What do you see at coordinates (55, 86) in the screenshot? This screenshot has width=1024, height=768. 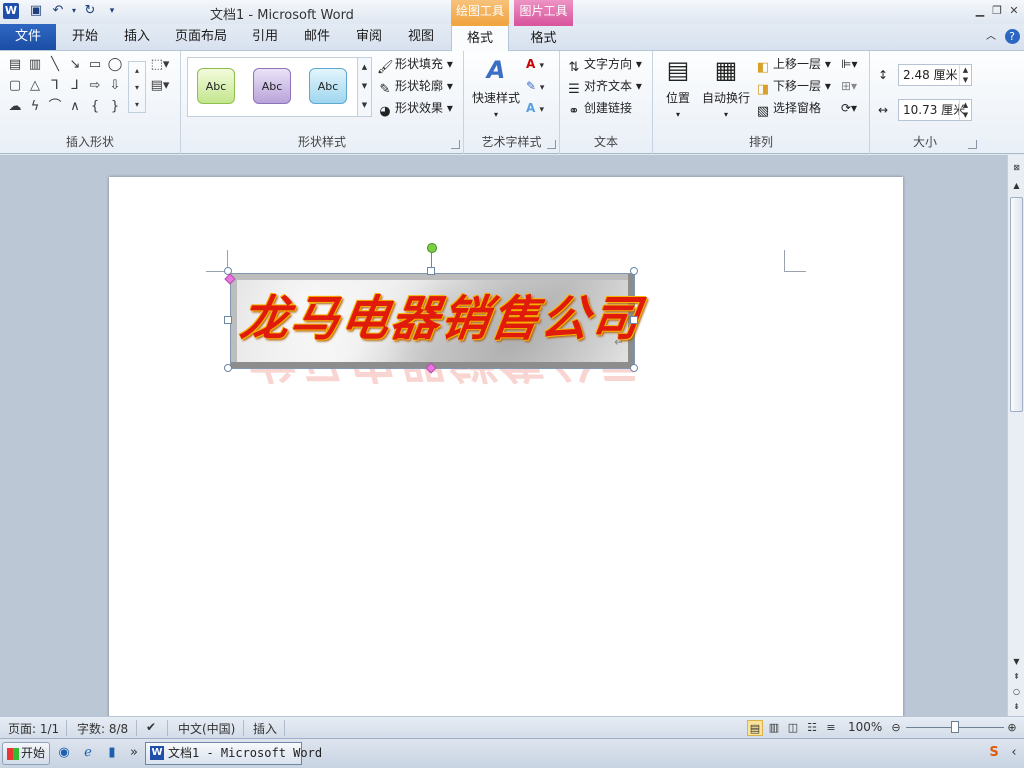 I see `elbow-connector-icon: ⅂` at bounding box center [55, 86].